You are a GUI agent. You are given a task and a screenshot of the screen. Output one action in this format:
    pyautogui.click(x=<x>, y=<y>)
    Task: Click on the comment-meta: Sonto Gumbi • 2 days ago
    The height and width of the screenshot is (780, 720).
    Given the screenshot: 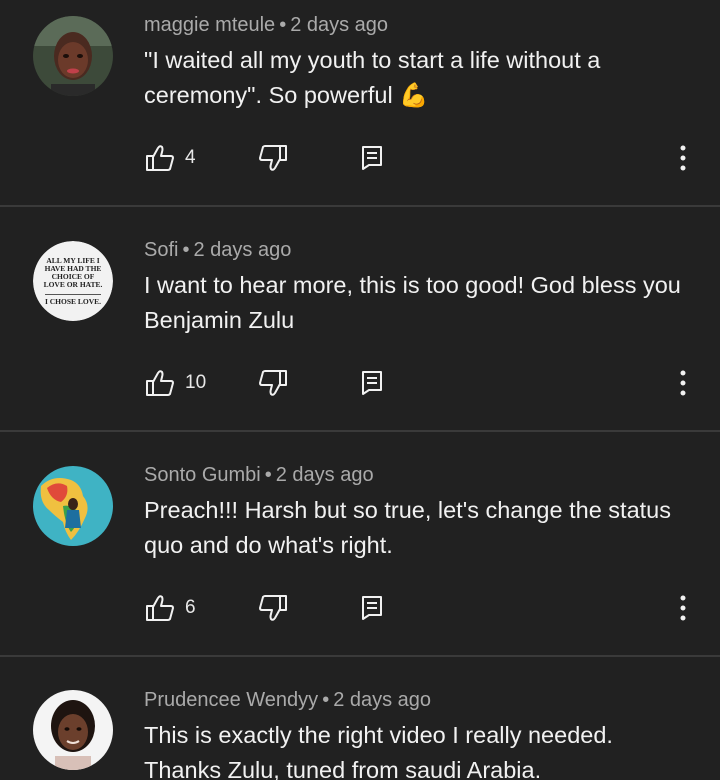 What is the action you would take?
    pyautogui.click(x=259, y=475)
    